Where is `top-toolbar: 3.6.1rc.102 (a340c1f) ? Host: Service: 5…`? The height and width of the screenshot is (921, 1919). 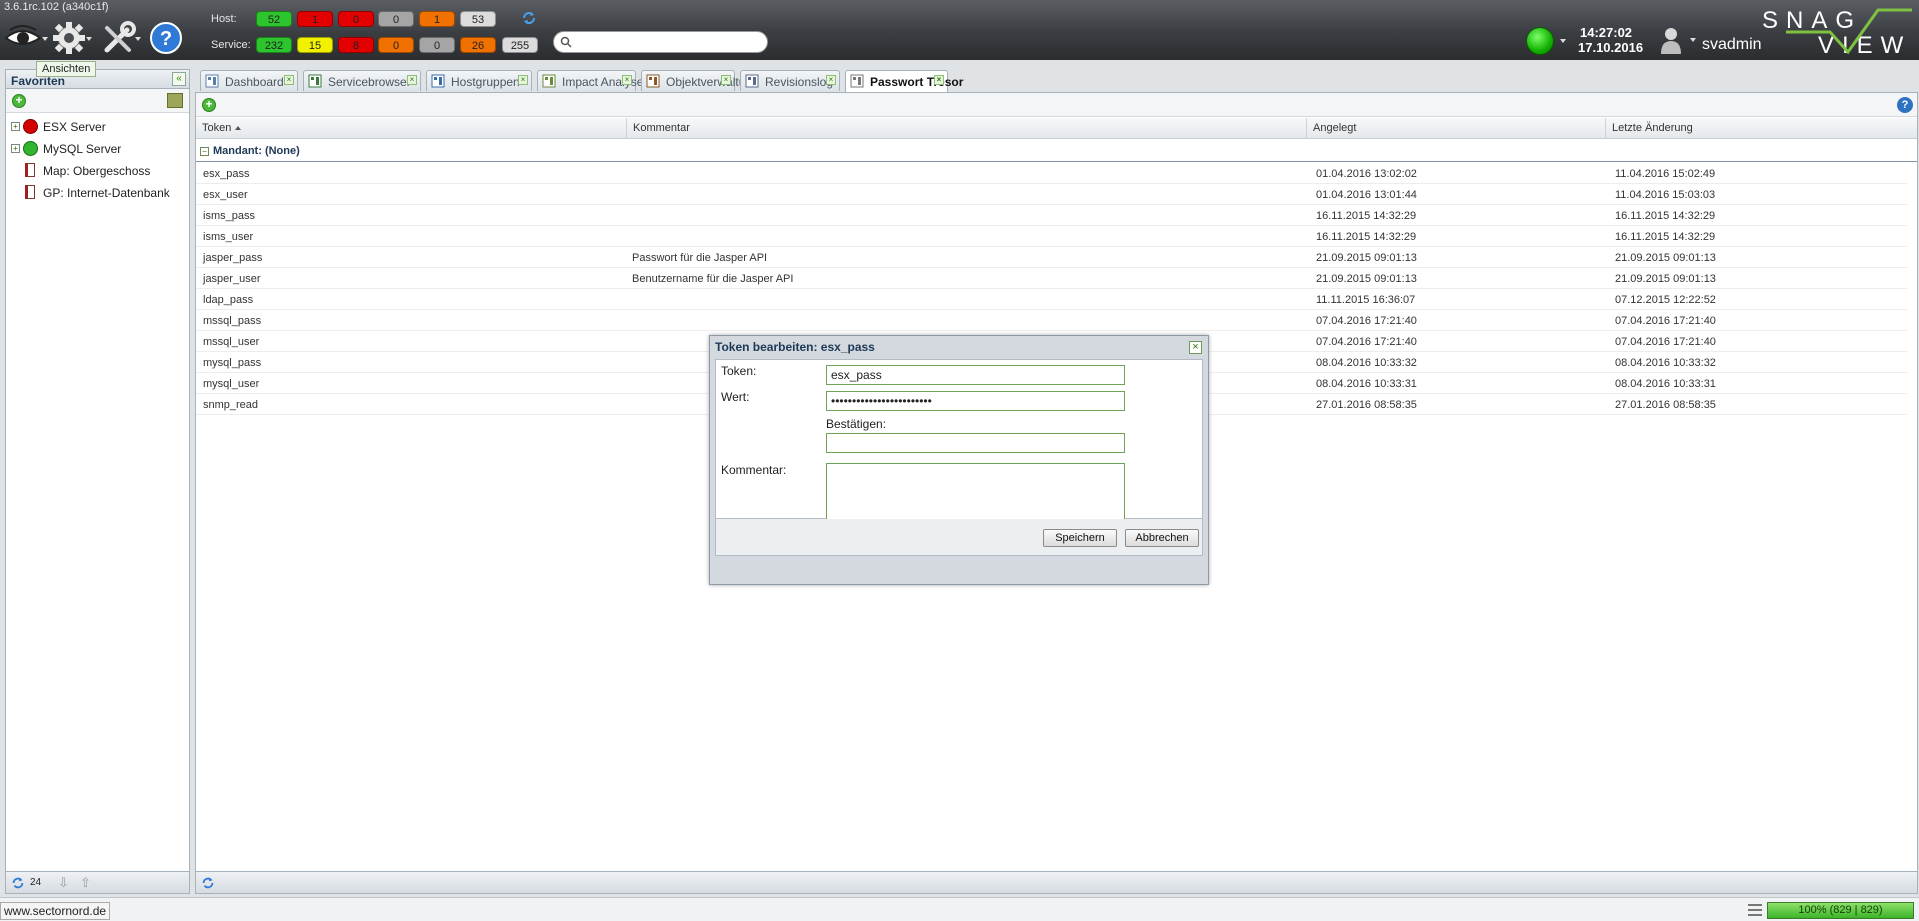 top-toolbar: 3.6.1rc.102 (a340c1f) ? Host: Service: 5… is located at coordinates (959, 30).